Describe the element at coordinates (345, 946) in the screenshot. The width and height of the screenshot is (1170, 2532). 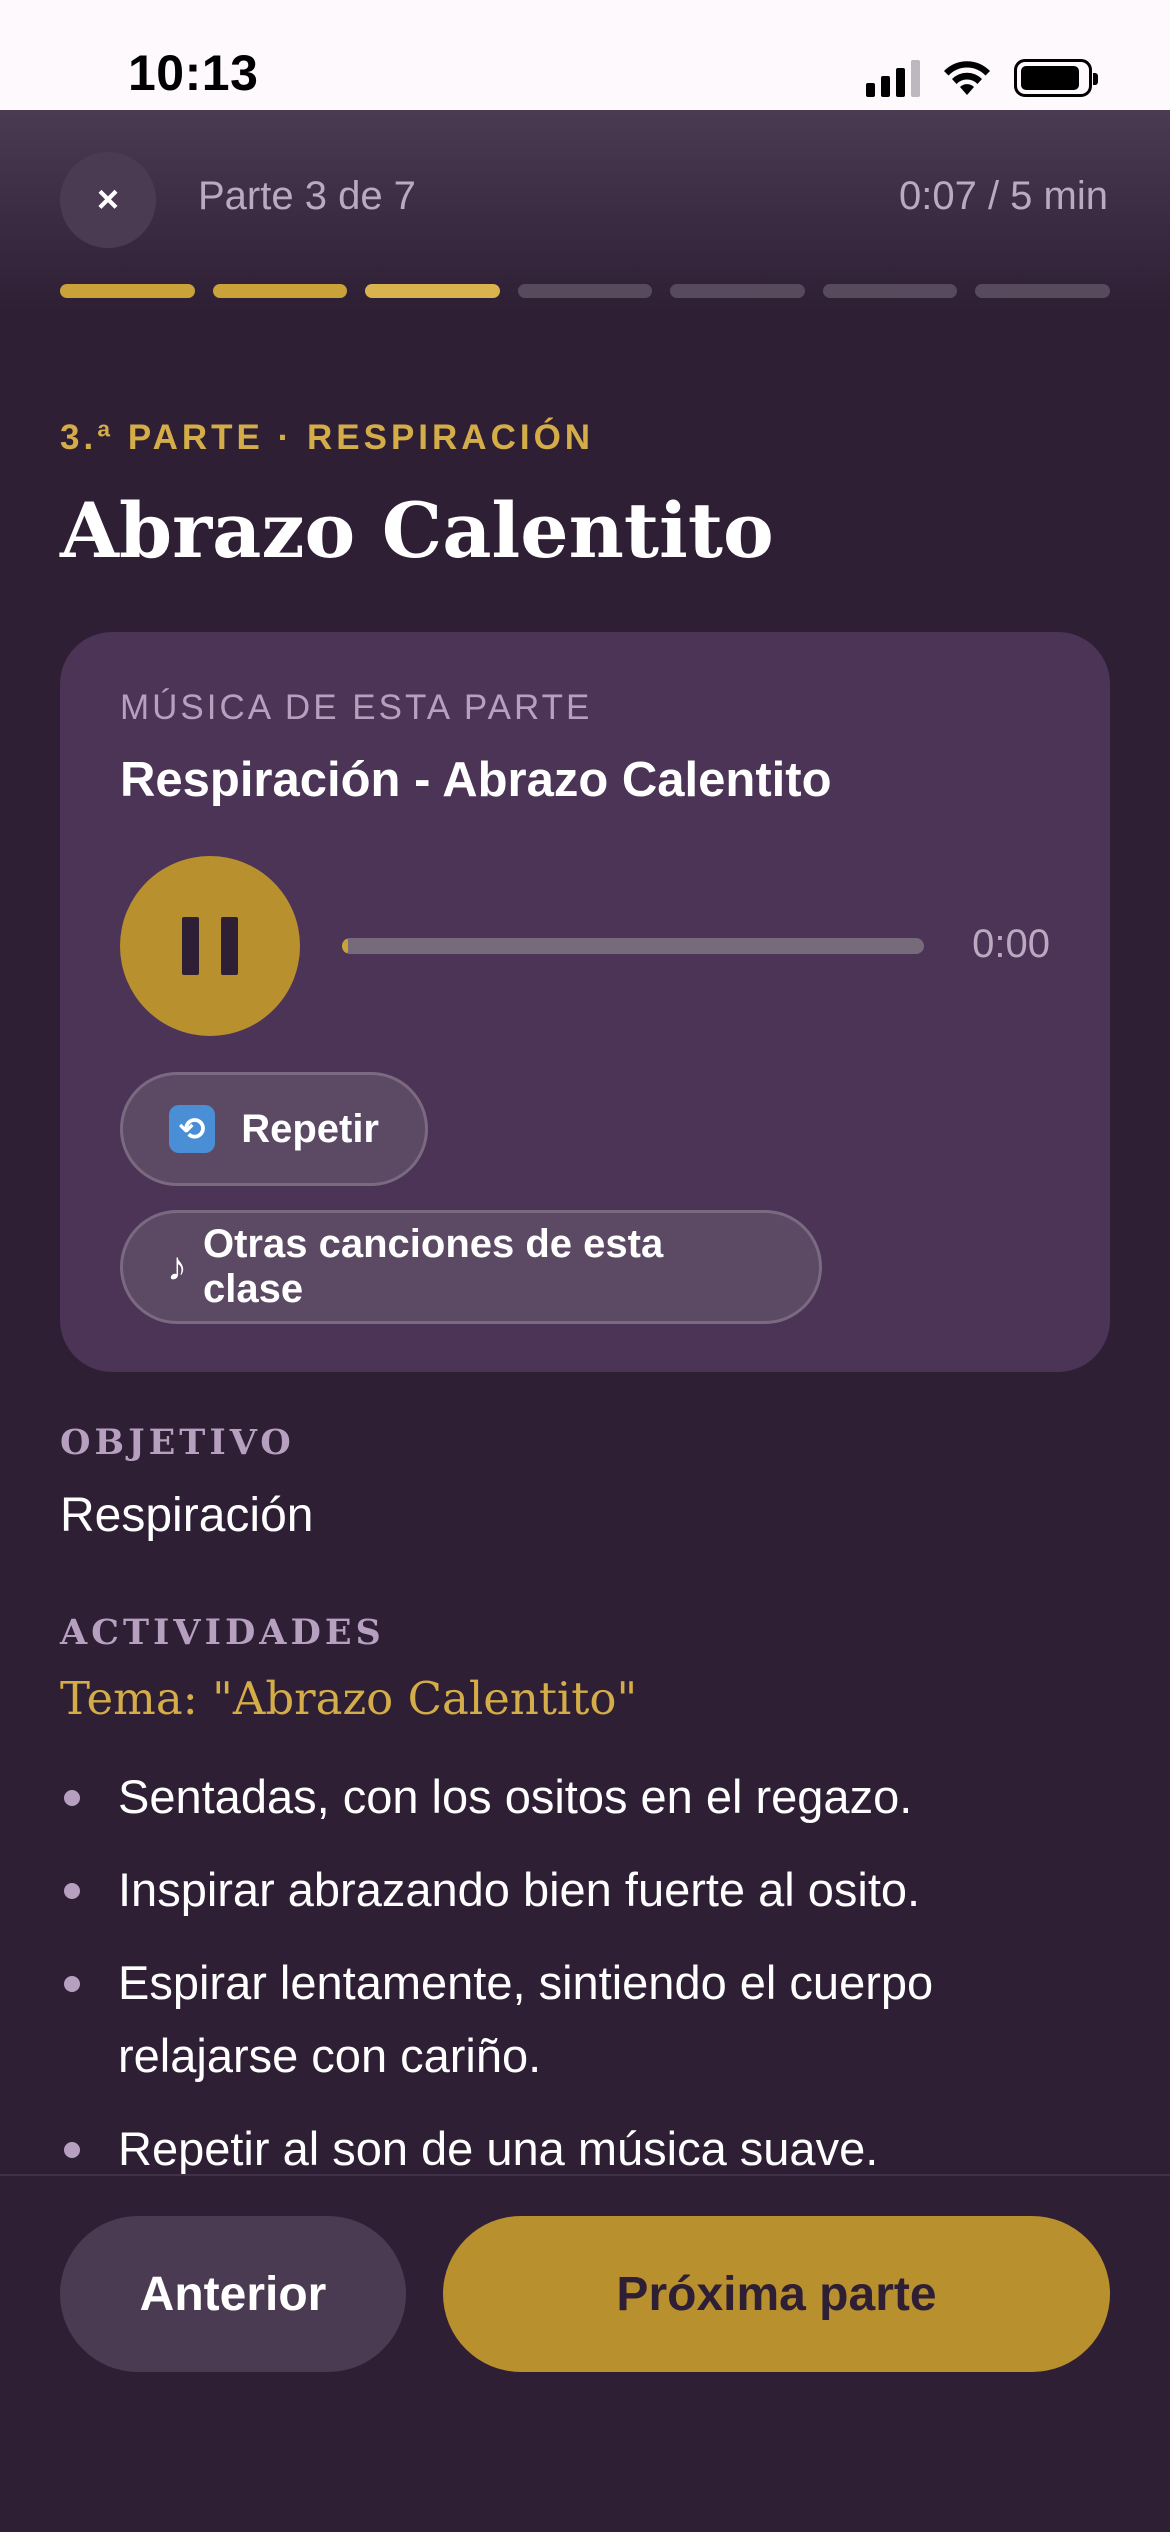
I see `track-progress-fill` at that location.